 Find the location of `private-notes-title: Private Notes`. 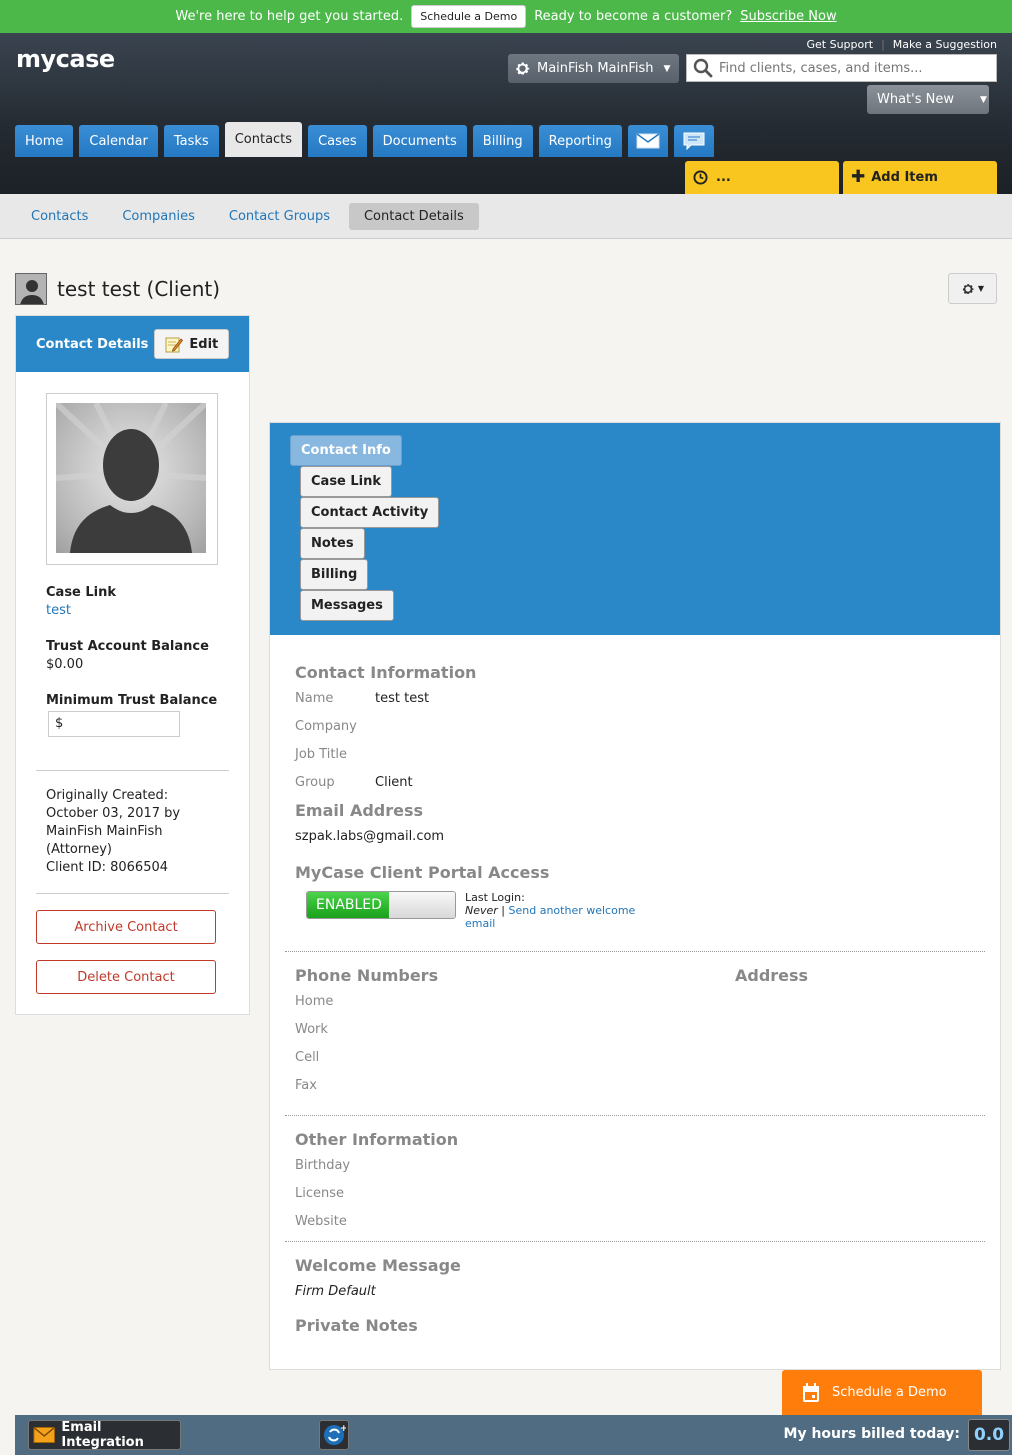

private-notes-title: Private Notes is located at coordinates (356, 1325).